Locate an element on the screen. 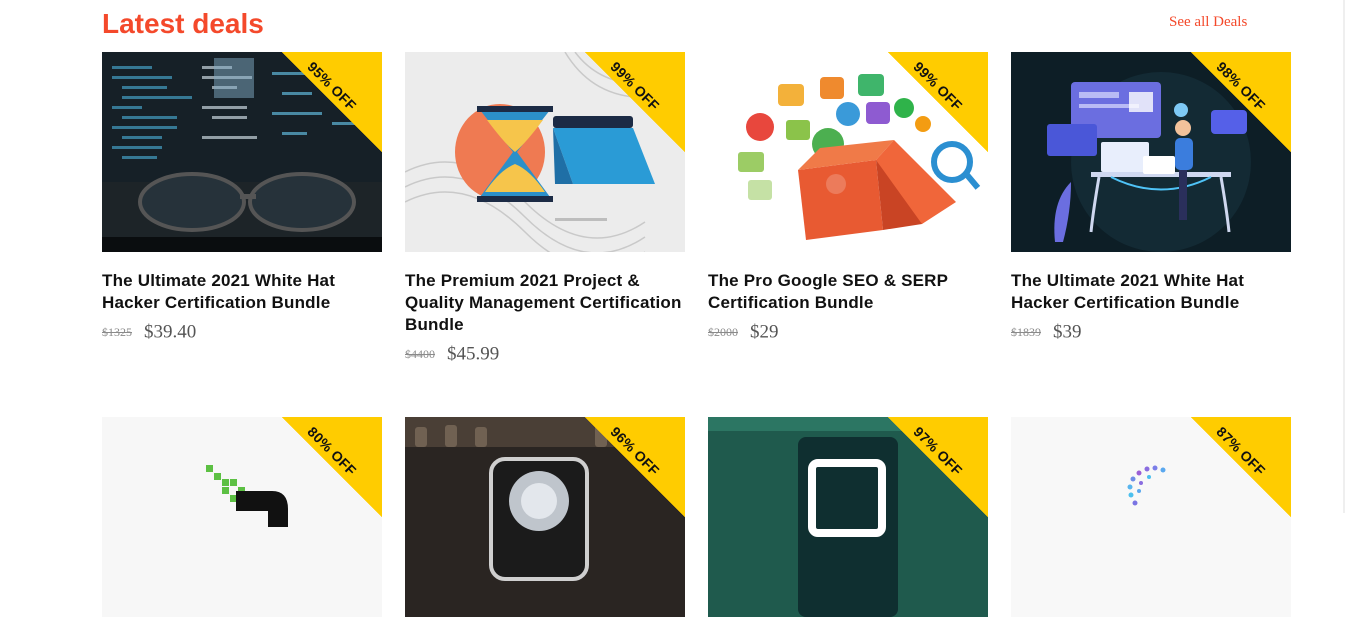 The width and height of the screenshot is (1348, 617). discount-ribbon: 95% OFF is located at coordinates (332, 102).